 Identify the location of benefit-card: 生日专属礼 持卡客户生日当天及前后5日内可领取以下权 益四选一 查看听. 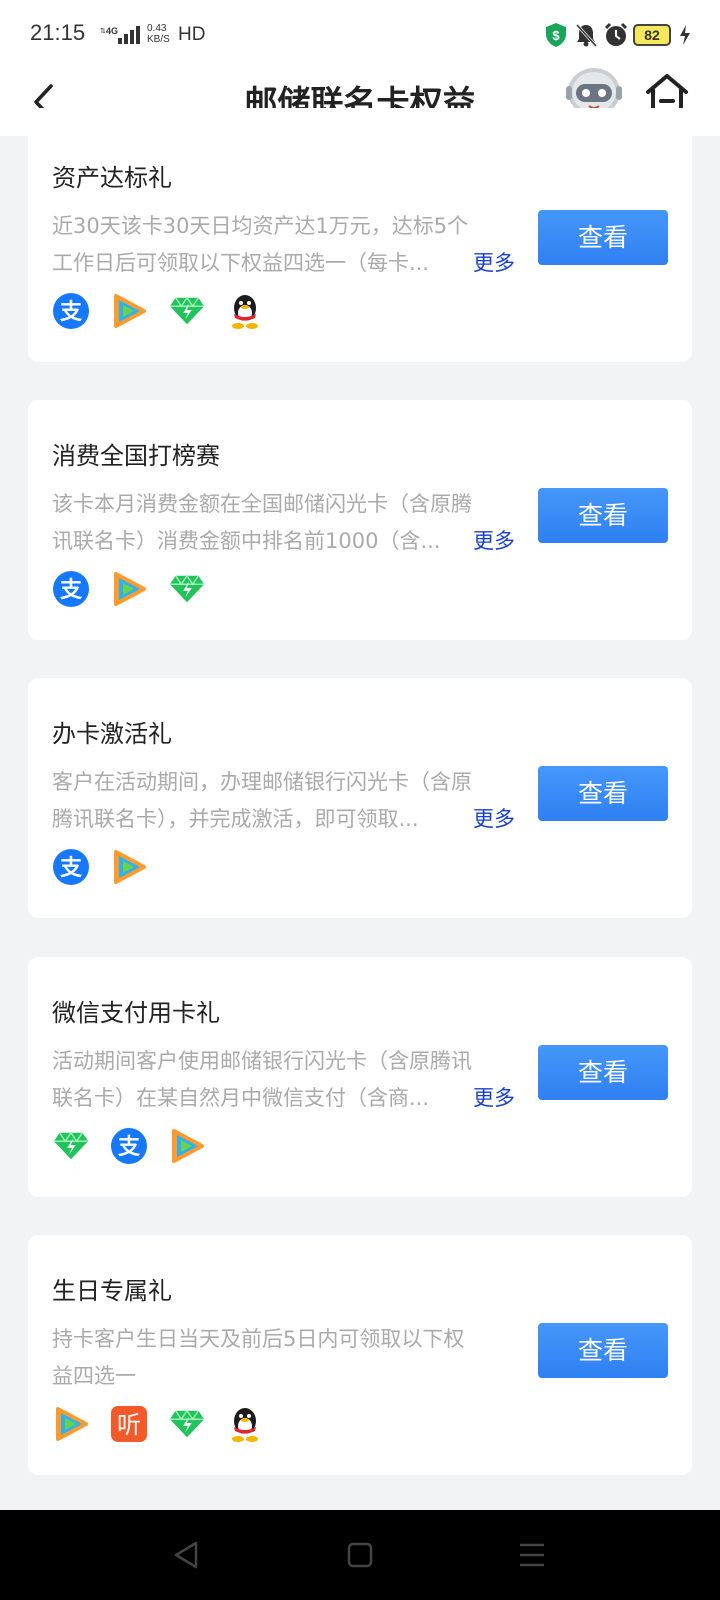
(360, 1355).